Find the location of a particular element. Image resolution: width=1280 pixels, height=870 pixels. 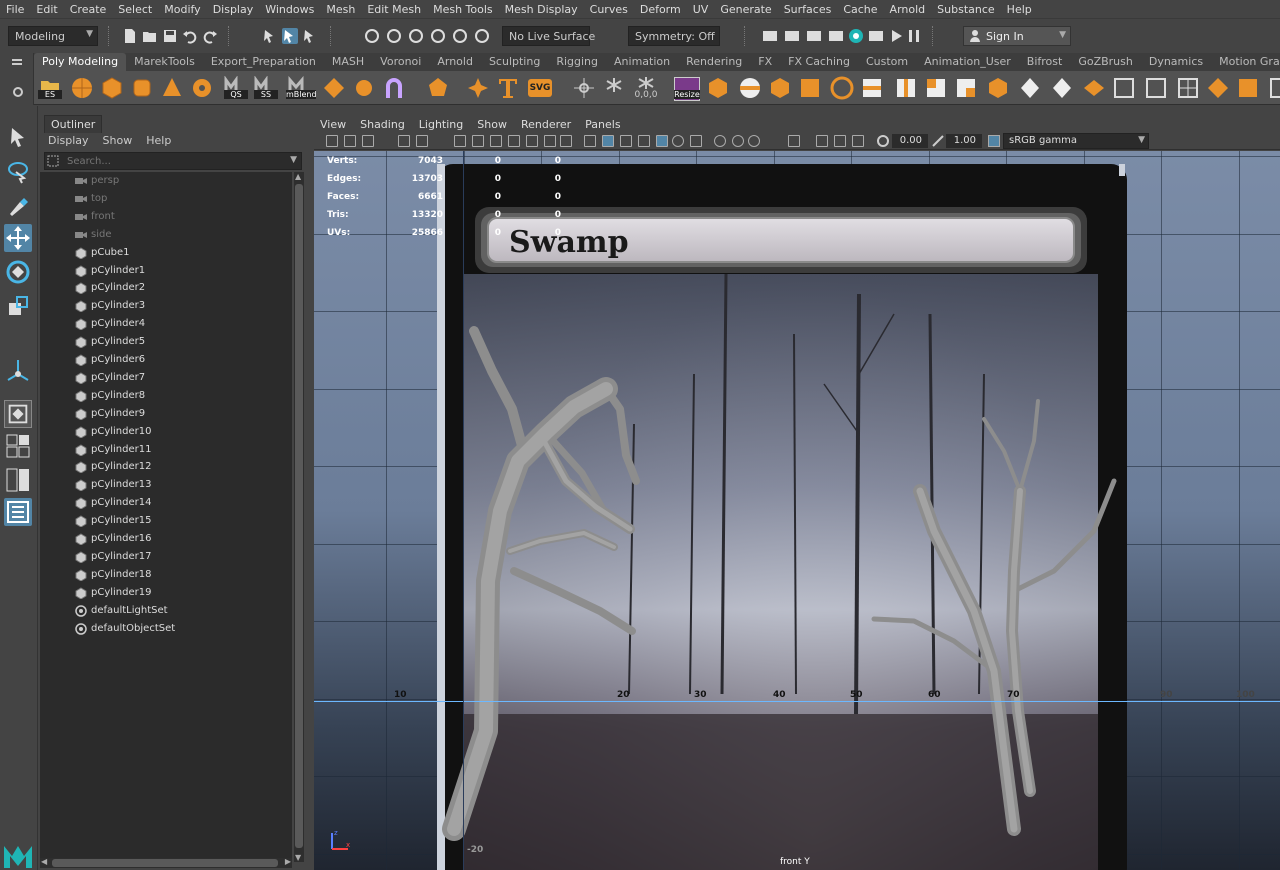

menu-help: Help is located at coordinates (1019, 9).